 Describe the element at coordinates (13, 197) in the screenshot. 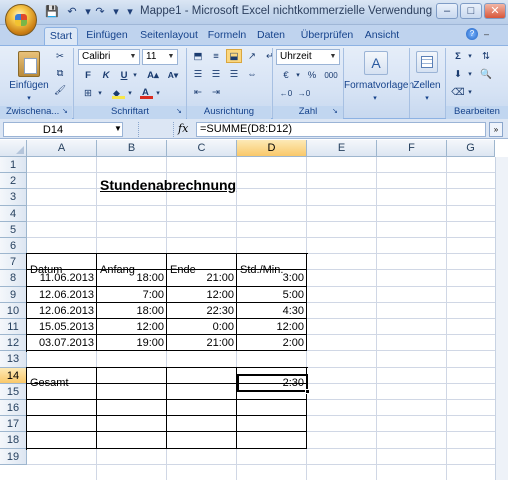

I see `row-header-3: 3` at that location.